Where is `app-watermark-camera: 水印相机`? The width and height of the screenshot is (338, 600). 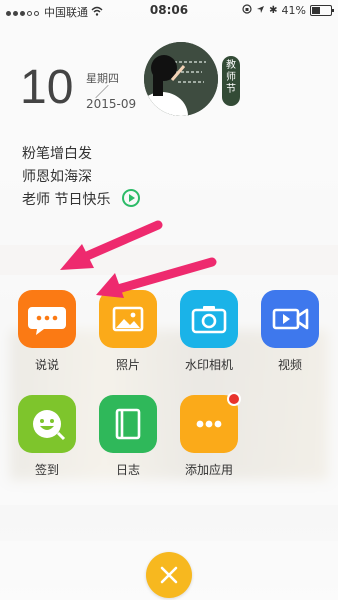 app-watermark-camera: 水印相机 is located at coordinates (209, 331).